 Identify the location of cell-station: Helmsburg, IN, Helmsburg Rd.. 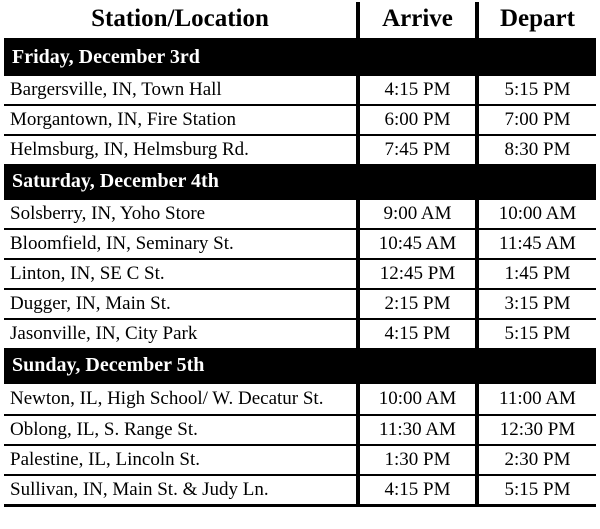
(181, 150).